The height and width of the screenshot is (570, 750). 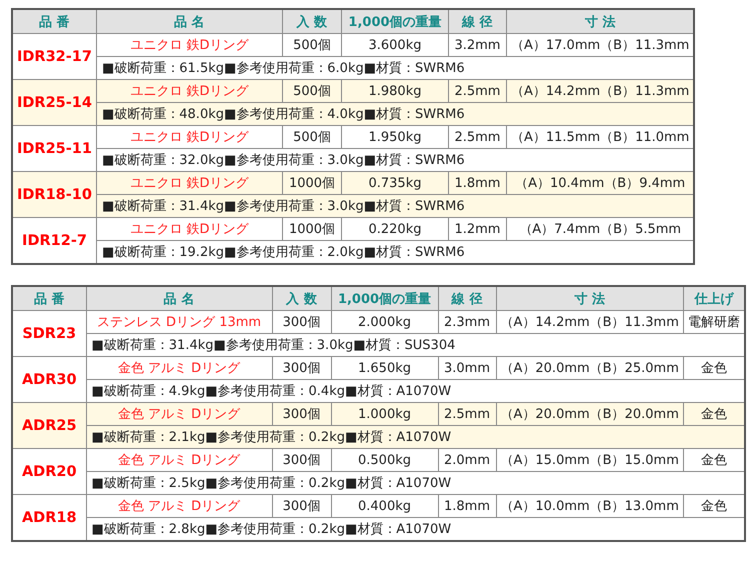 I want to click on weight-value: 0.400kg, so click(x=384, y=506).